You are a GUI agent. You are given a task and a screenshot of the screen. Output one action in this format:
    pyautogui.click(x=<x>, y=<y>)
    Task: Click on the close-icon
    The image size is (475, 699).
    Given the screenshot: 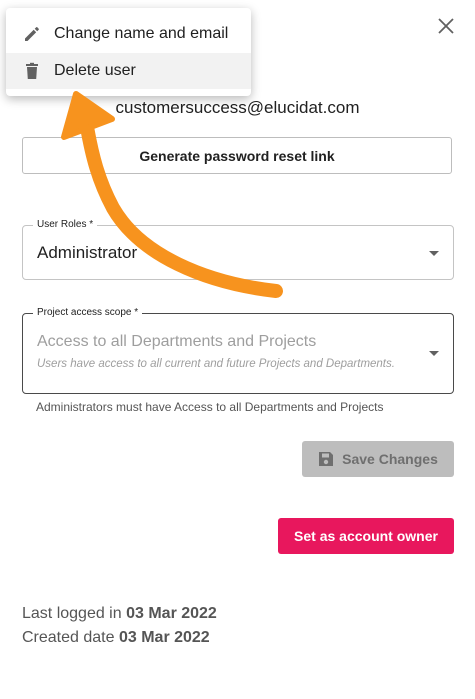 What is the action you would take?
    pyautogui.click(x=446, y=26)
    